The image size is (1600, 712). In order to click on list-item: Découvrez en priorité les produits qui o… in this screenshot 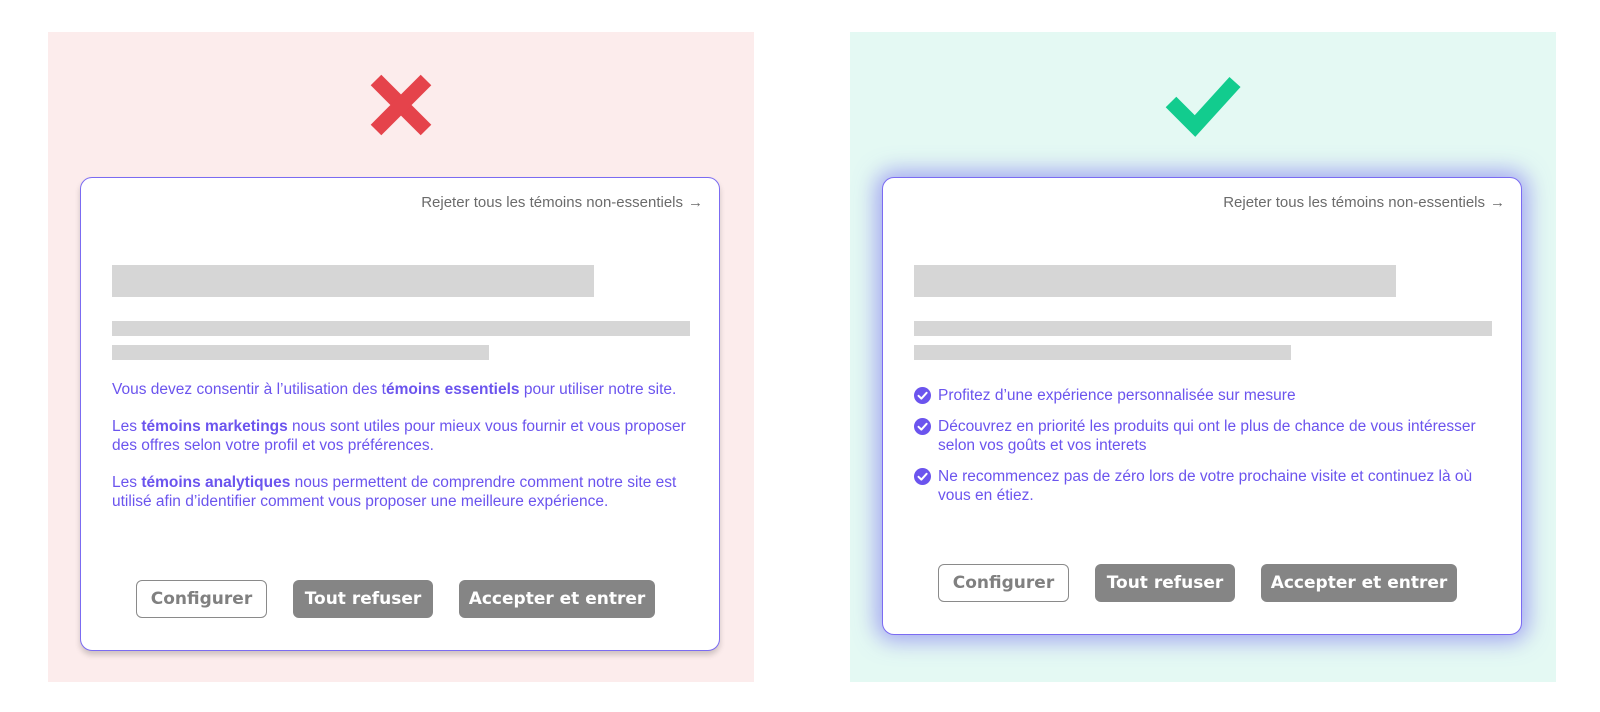, I will do `click(1204, 436)`.